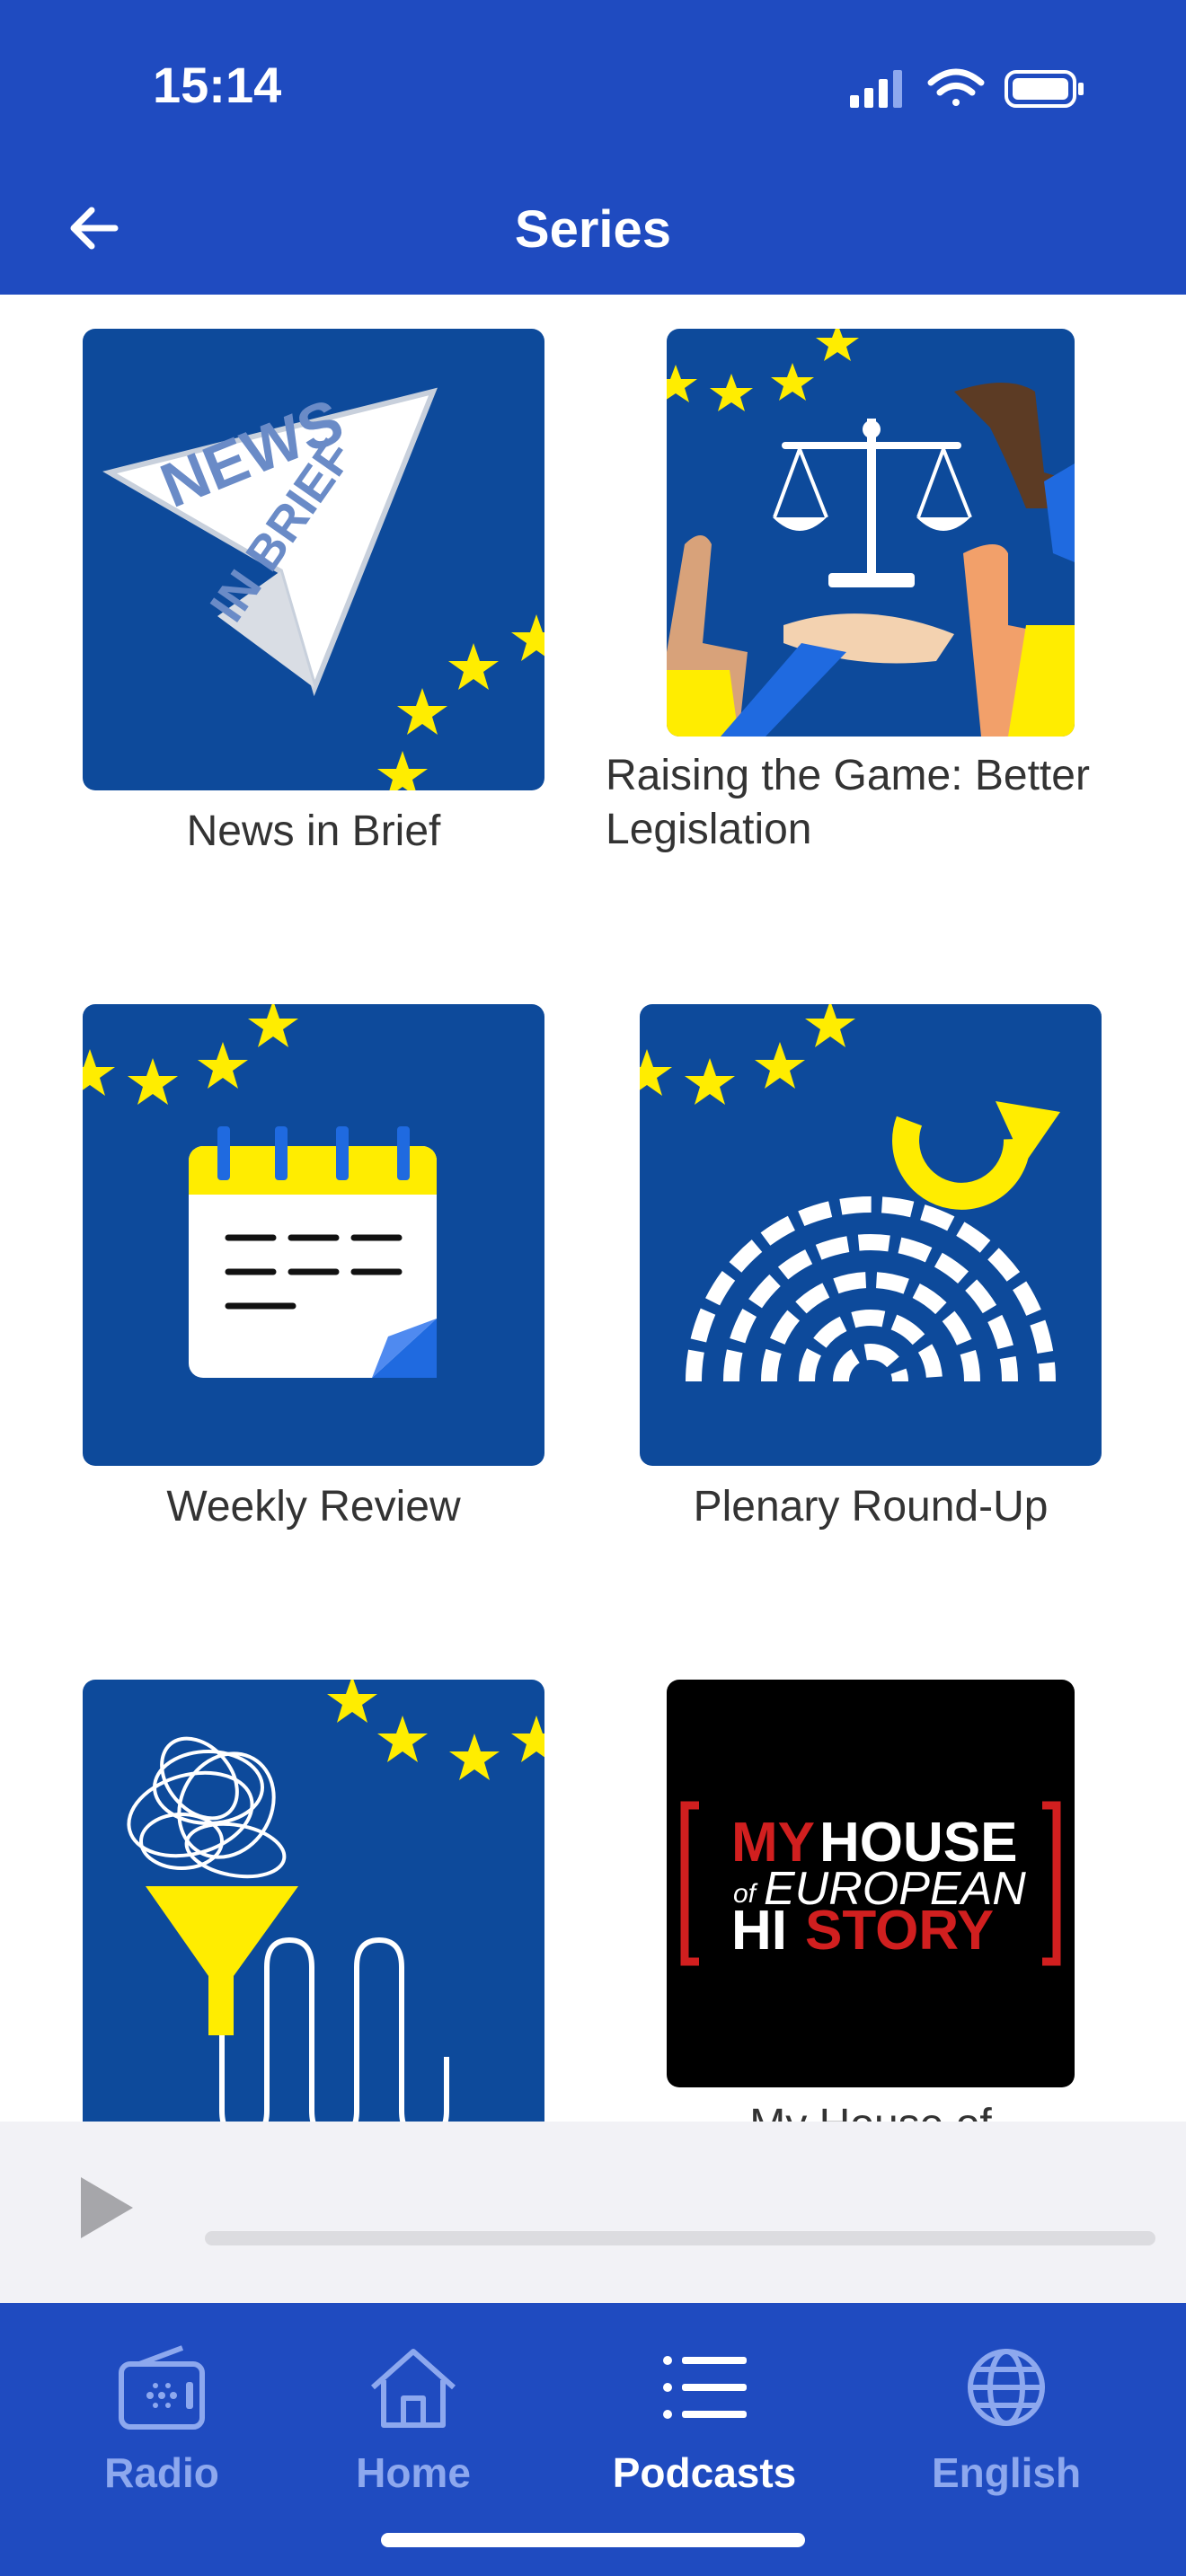 Image resolution: width=1186 pixels, height=2576 pixels. I want to click on wifi-icon, so click(956, 87).